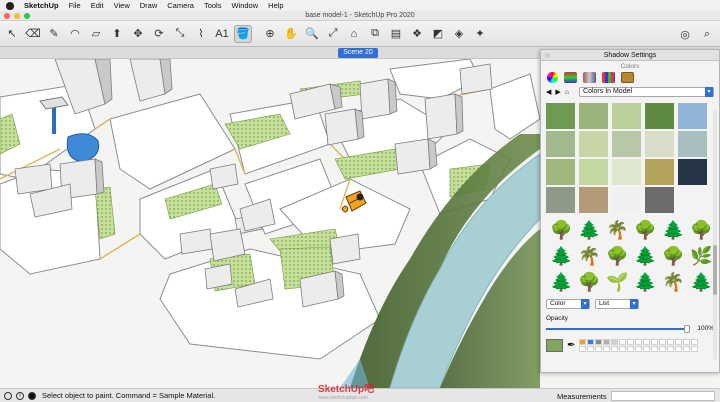 This screenshot has width=720, height=402. Describe the element at coordinates (608, 77) in the screenshot. I see `palette-icon` at that location.